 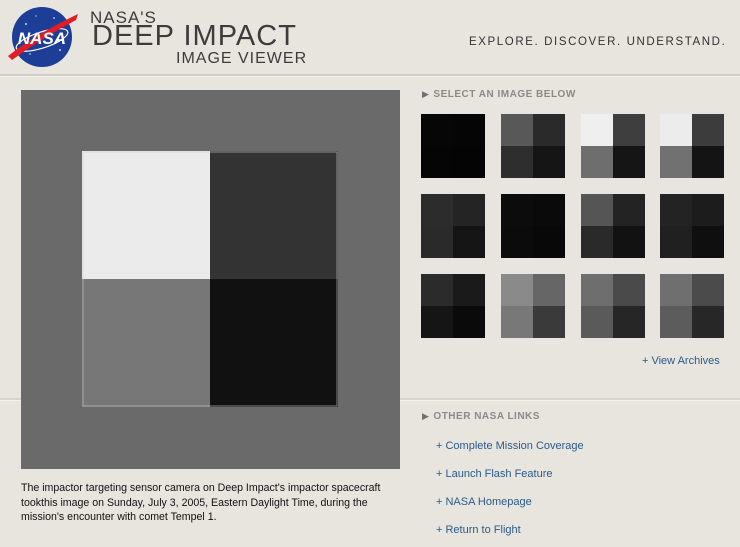 I want to click on quadrant-bottom-right, so click(x=274, y=343).